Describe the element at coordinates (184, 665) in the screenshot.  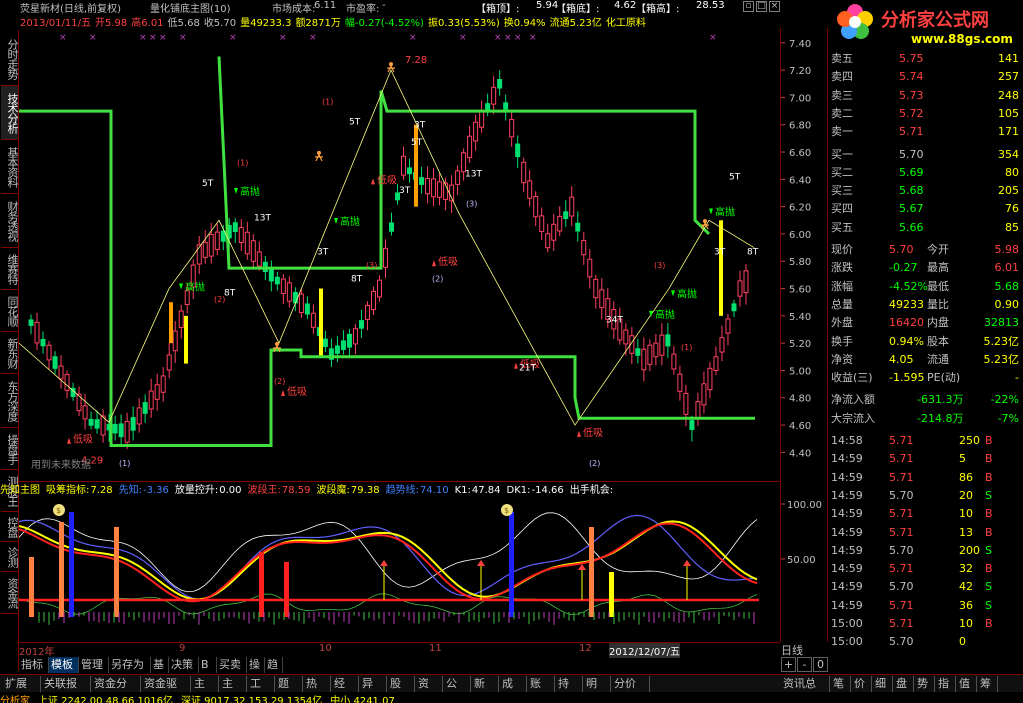
I see `indicator-tab: 决策` at that location.